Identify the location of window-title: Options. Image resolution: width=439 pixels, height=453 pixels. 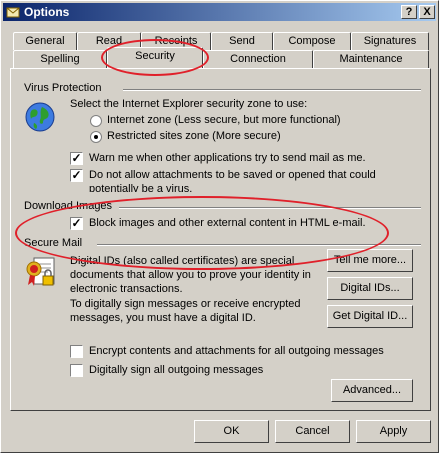
(47, 12).